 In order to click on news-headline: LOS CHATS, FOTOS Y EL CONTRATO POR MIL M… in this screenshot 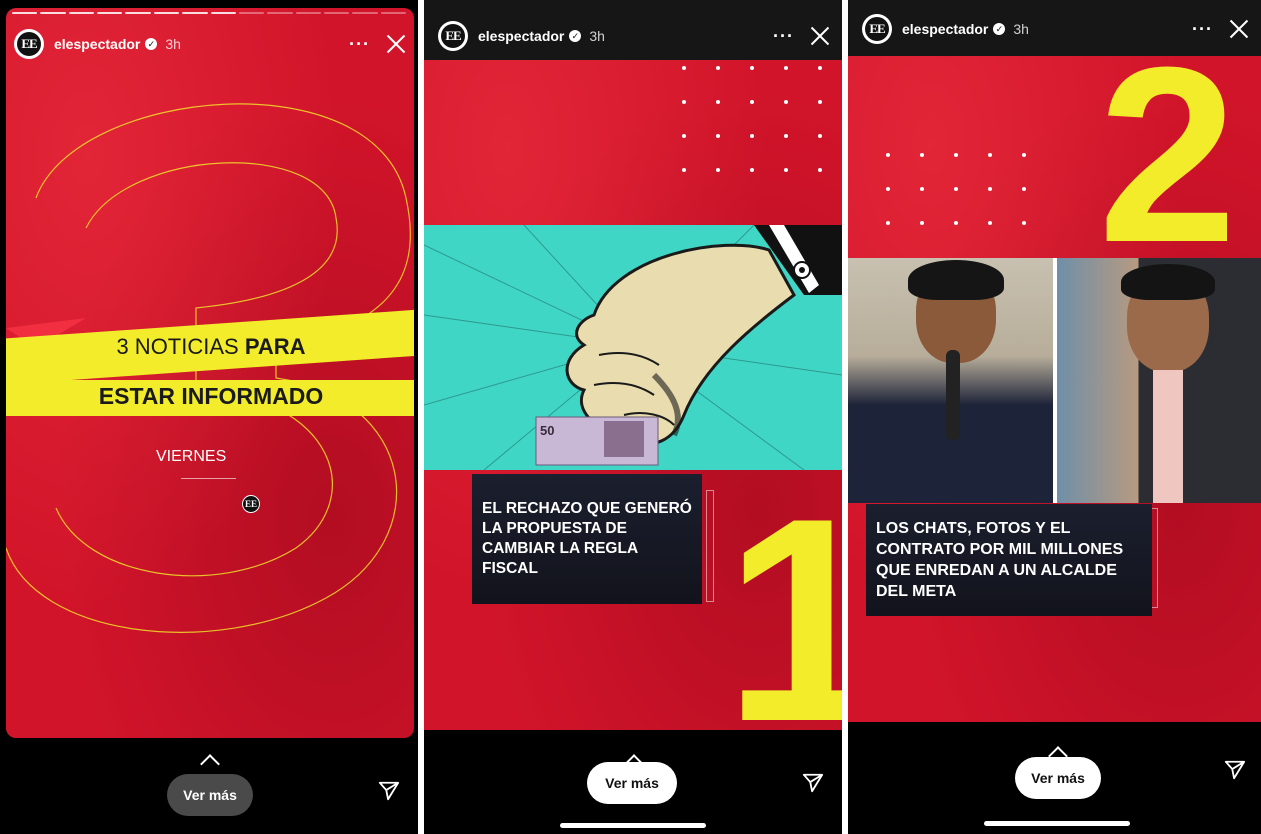, I will do `click(1009, 560)`.